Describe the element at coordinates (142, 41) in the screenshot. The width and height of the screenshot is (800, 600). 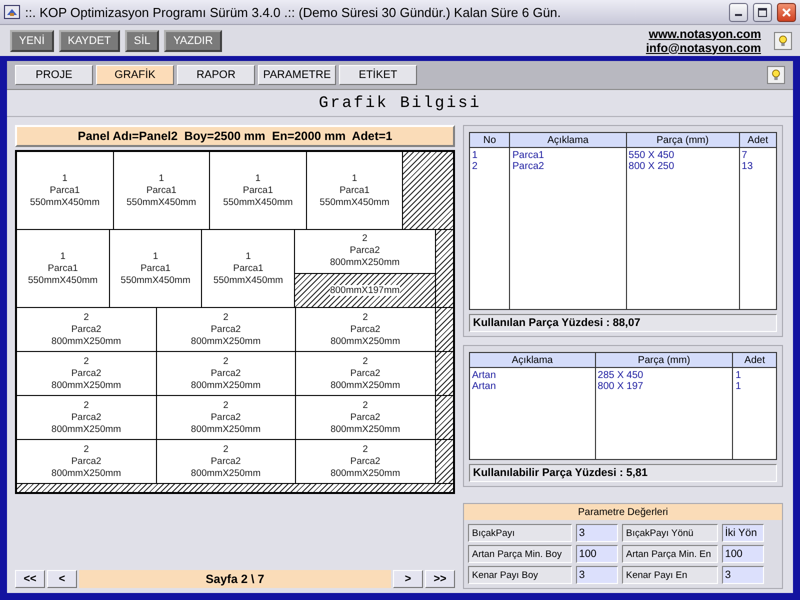
I see `toolbar-button: SİL` at that location.